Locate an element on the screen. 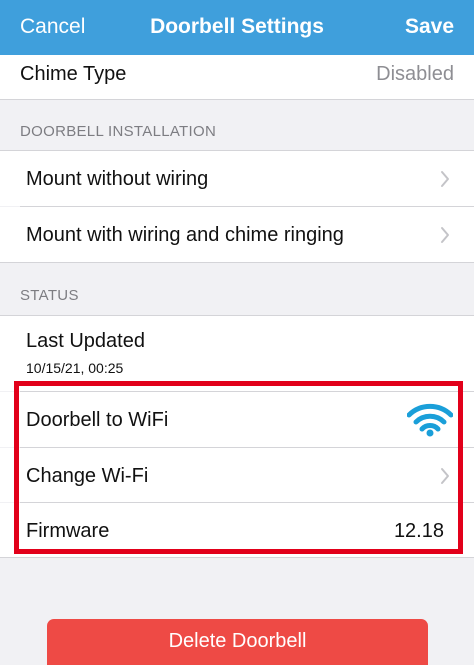 The height and width of the screenshot is (665, 474). last-updated-value: 10/15/21, 00:25 is located at coordinates (75, 368).